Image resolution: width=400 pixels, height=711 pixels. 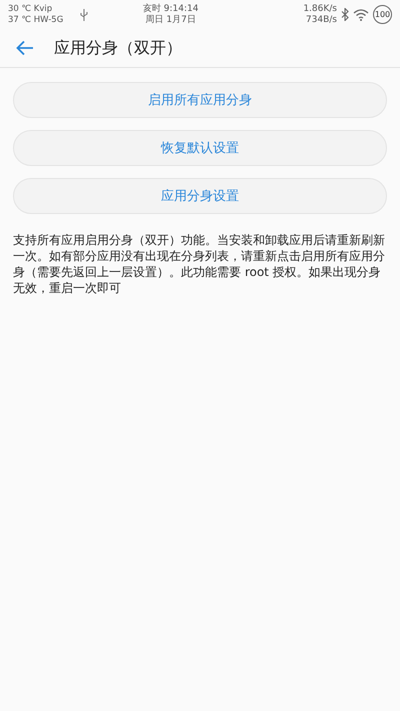 I want to click on wifi-icon, so click(x=361, y=14).